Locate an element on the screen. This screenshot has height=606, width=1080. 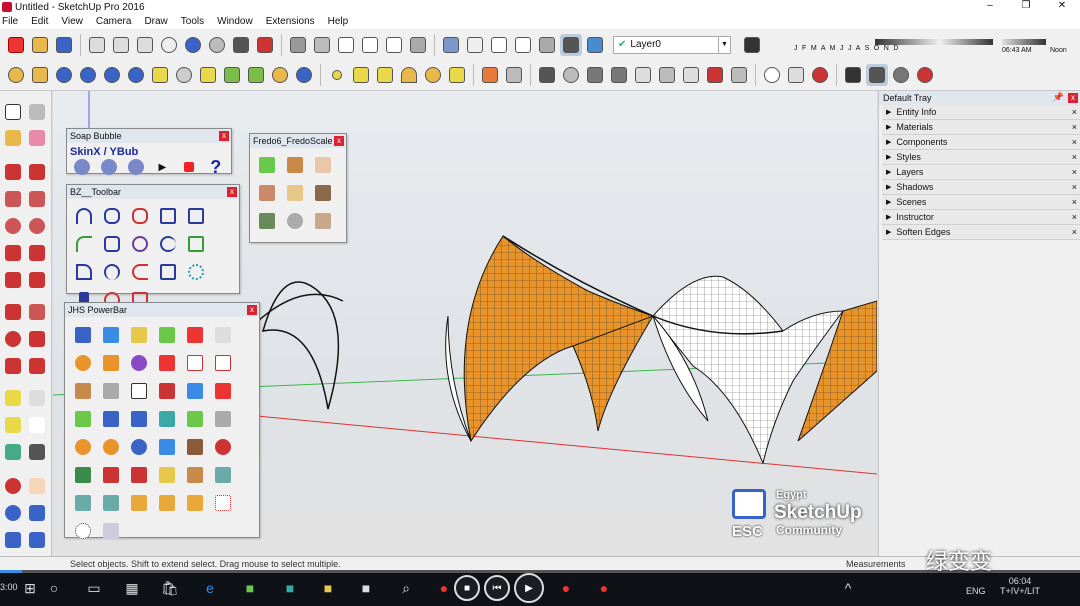
close-icon: x is located at coordinates (339, 141).